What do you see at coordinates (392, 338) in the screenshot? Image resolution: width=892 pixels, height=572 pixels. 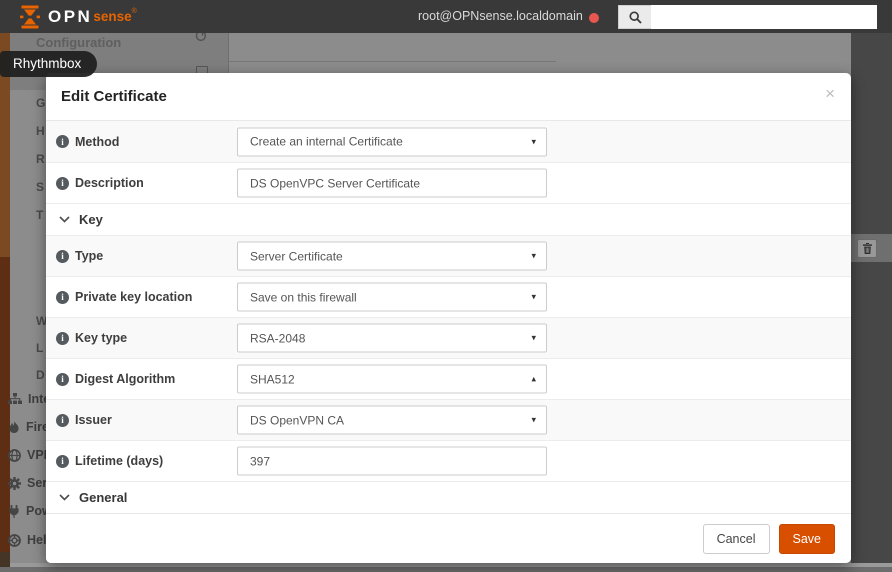 I see `key-type-select: RSA-2048 ▾` at bounding box center [392, 338].